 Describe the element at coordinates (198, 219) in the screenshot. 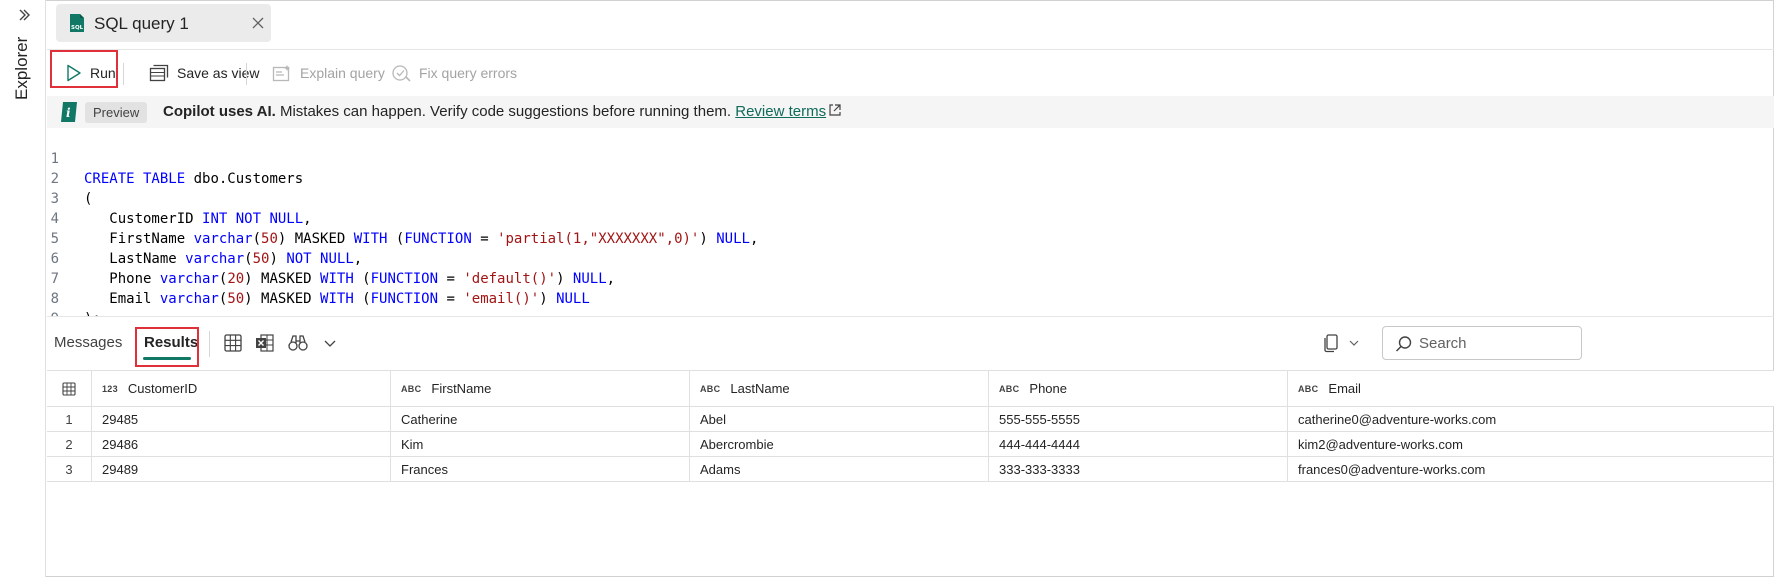

I see `code-text: CustomerID INT NOT NULL,` at that location.